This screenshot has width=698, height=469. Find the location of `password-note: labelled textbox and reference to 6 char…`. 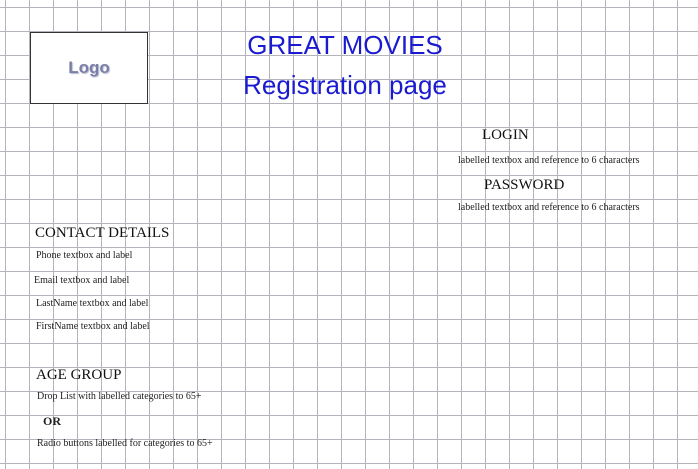

password-note: labelled textbox and reference to 6 char… is located at coordinates (549, 207).